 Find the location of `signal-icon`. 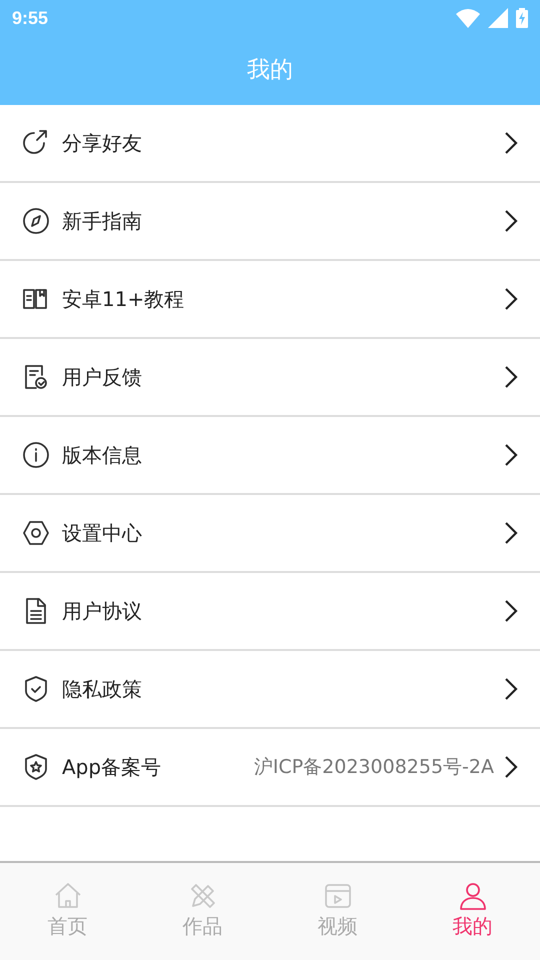

signal-icon is located at coordinates (498, 18).